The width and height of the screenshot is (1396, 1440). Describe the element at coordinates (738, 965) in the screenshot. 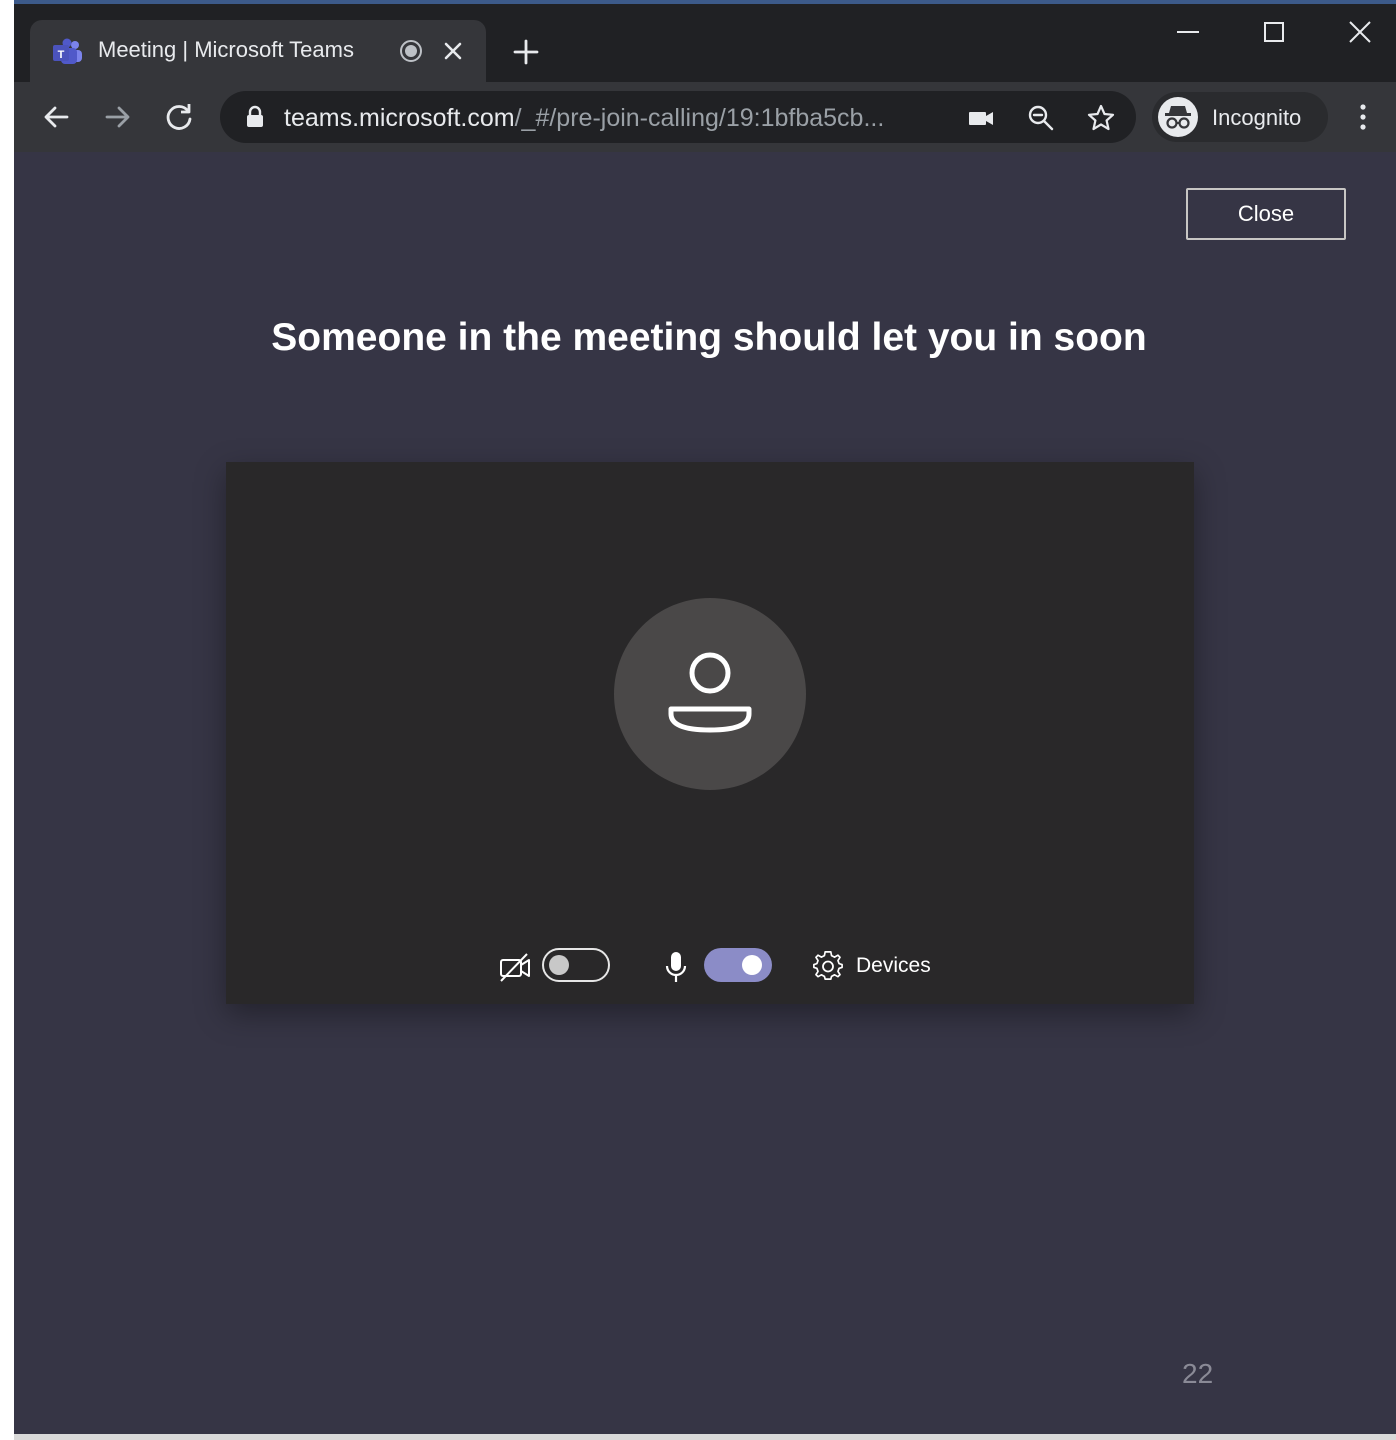

I see `microphone-toggle` at that location.